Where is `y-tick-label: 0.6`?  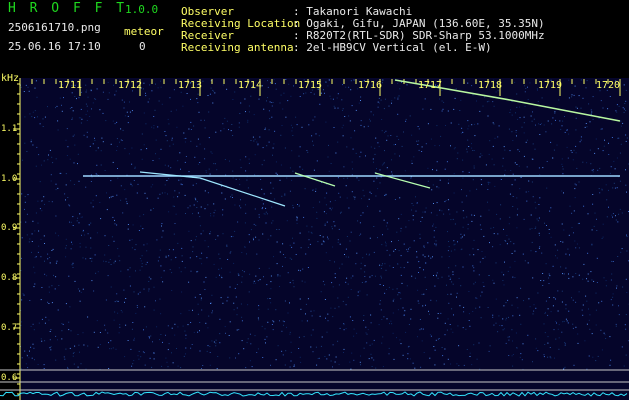
y-tick-label: 0.6 is located at coordinates (9, 378).